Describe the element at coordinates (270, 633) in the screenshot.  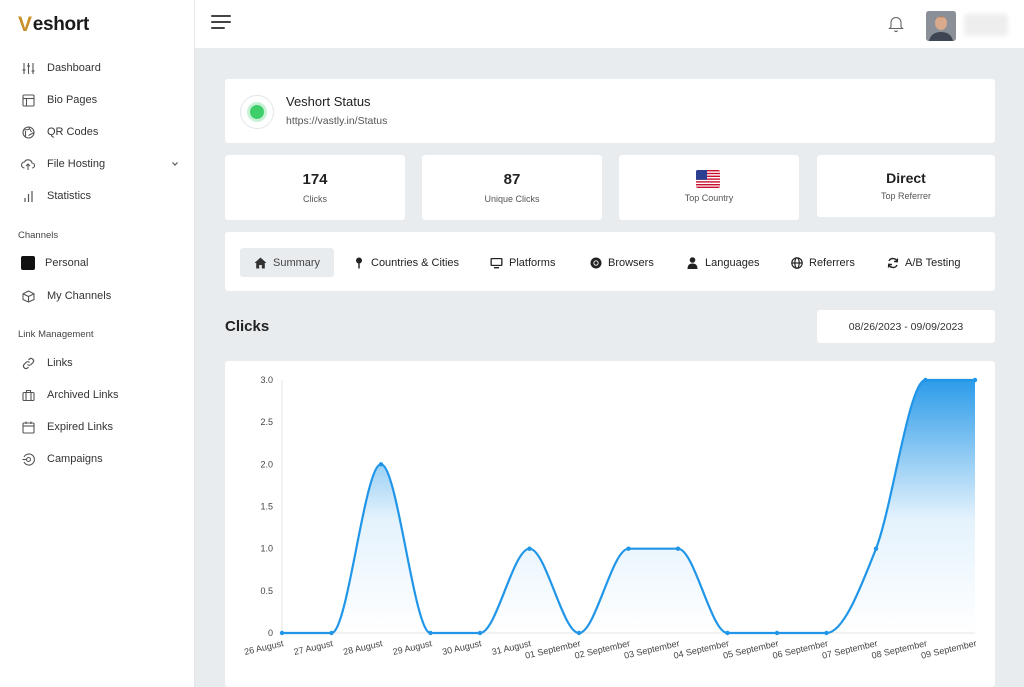
I see `y-tick-label: 0` at that location.